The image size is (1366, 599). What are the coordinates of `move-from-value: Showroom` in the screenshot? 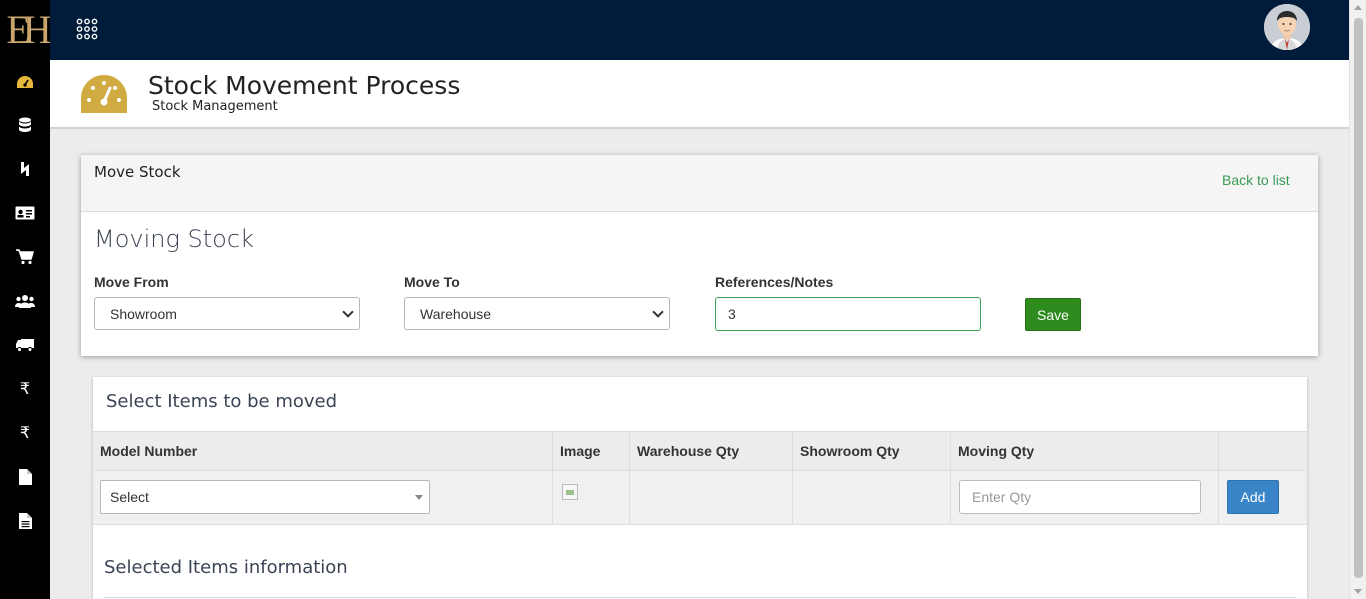 It's located at (143, 314).